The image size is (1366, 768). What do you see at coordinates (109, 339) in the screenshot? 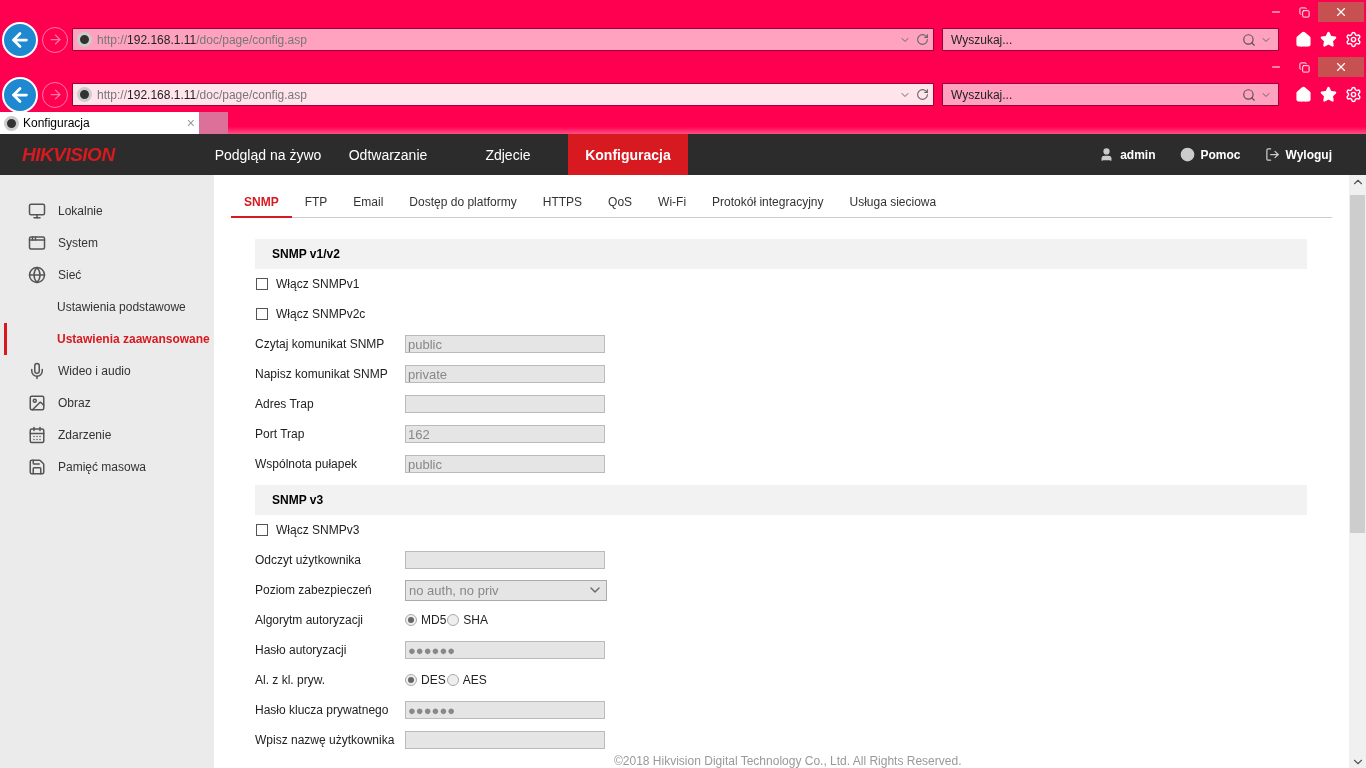
I see `sidebar-subitem: Ustawienia zaawansowane` at bounding box center [109, 339].